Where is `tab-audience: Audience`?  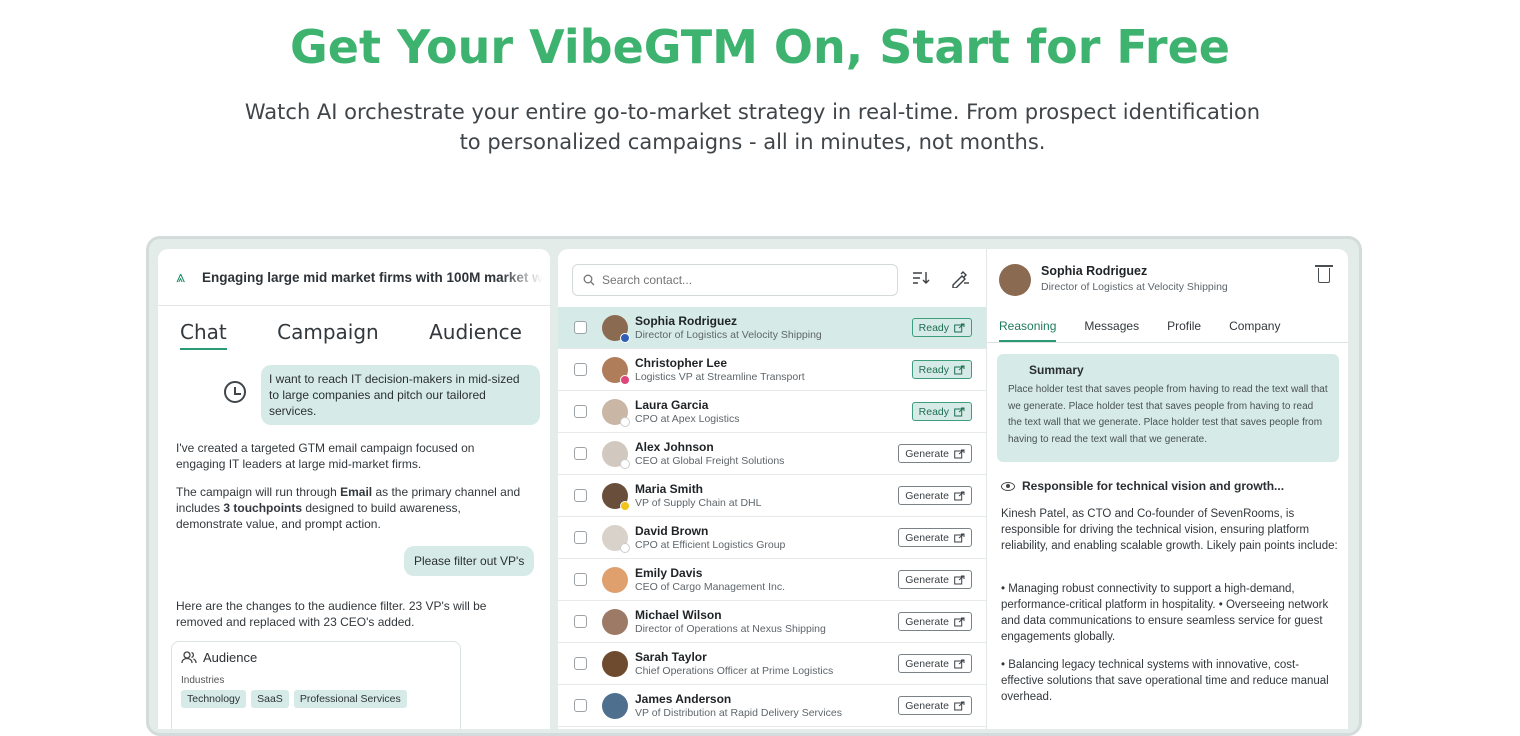 tab-audience: Audience is located at coordinates (475, 335).